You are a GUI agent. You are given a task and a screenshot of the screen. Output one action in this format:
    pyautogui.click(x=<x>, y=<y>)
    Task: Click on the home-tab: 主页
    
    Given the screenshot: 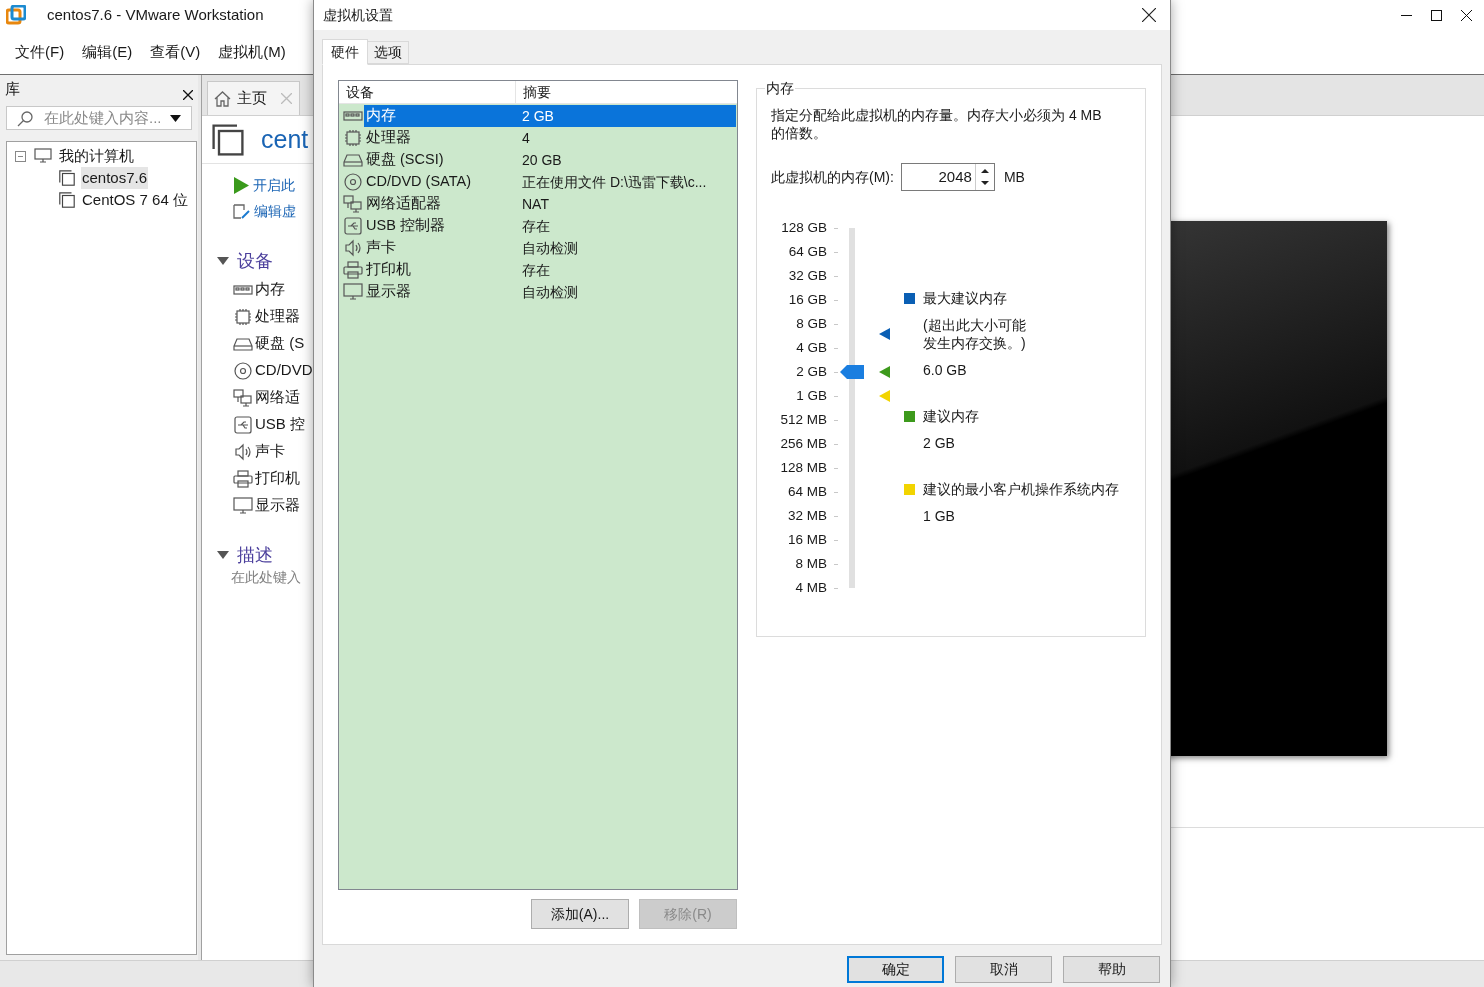 What is the action you would take?
    pyautogui.click(x=253, y=98)
    